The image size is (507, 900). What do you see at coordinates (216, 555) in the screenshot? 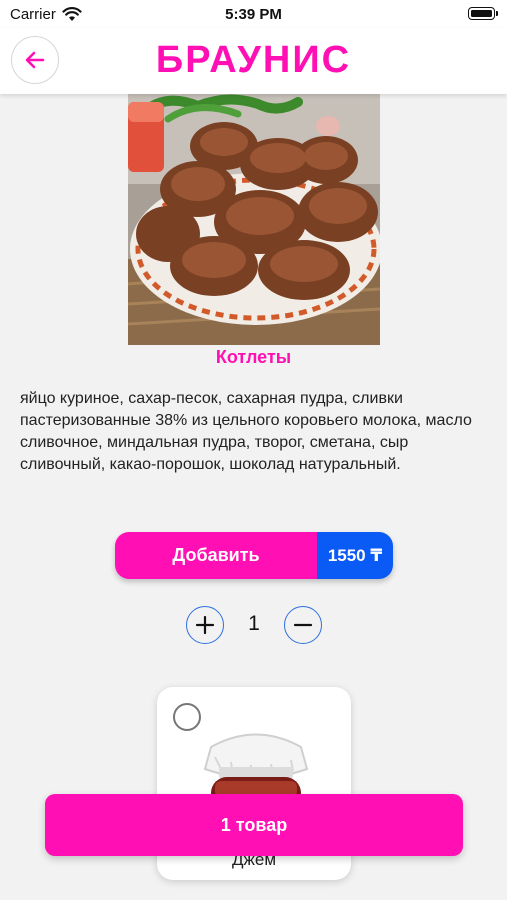
I see `add-button: Добавить` at bounding box center [216, 555].